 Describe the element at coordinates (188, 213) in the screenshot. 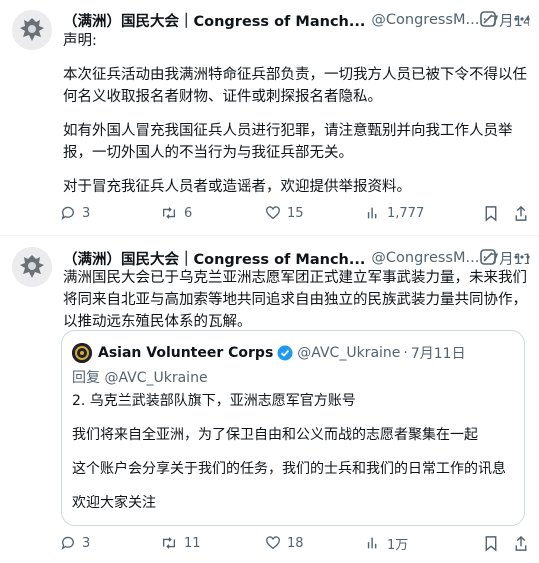

I see `repost-count: 6` at that location.